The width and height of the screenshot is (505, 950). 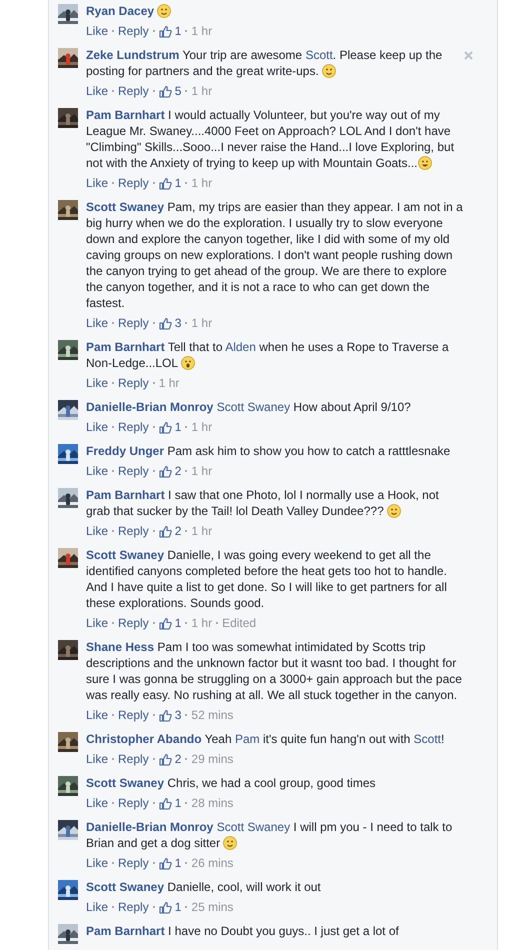 What do you see at coordinates (247, 739) in the screenshot?
I see `mention-link: Pam` at bounding box center [247, 739].